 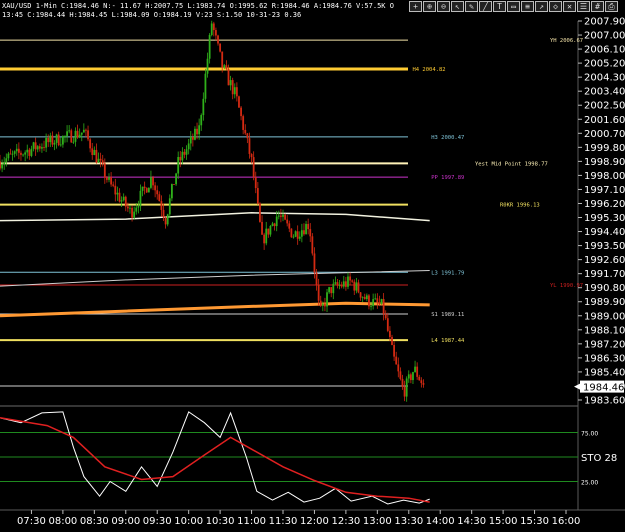 What do you see at coordinates (589, 434) in the screenshot?
I see `sto-tick-label: 75.00` at bounding box center [589, 434].